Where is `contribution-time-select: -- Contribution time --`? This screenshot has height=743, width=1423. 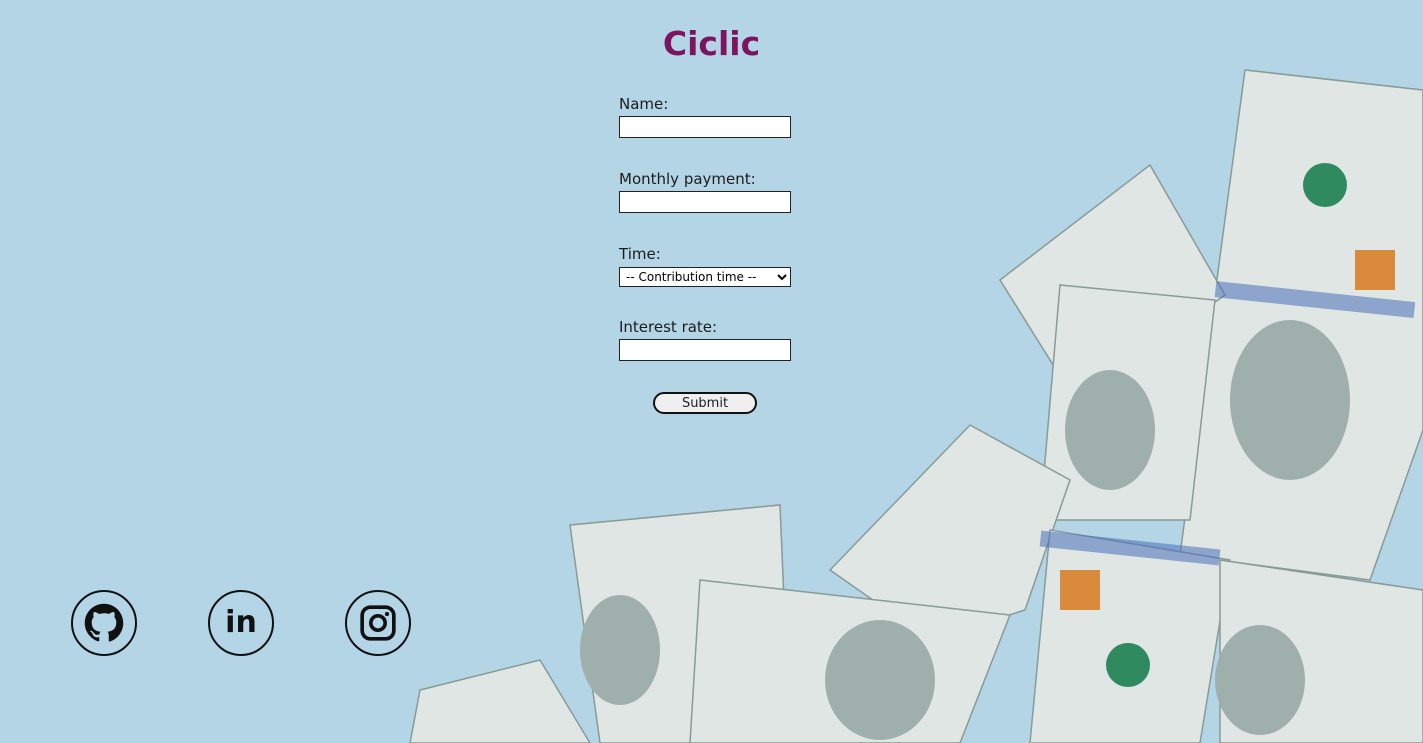 contribution-time-select: -- Contribution time -- is located at coordinates (705, 277).